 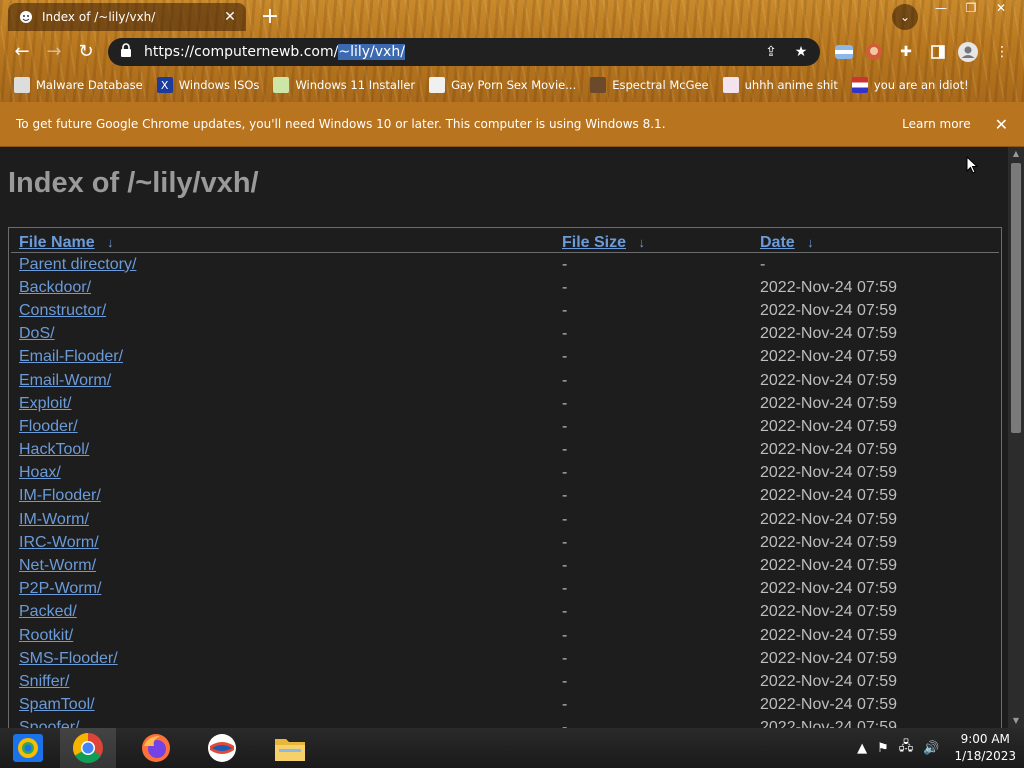 What do you see at coordinates (127, 17) in the screenshot?
I see `active-tab: Index of /~lily/vxh/ ✕` at bounding box center [127, 17].